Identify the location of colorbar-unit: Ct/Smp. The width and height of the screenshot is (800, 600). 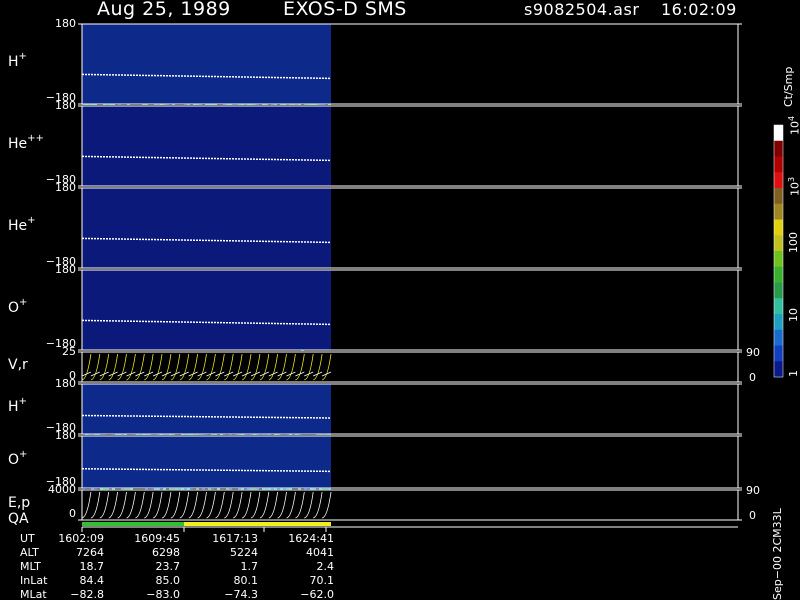
(788, 86).